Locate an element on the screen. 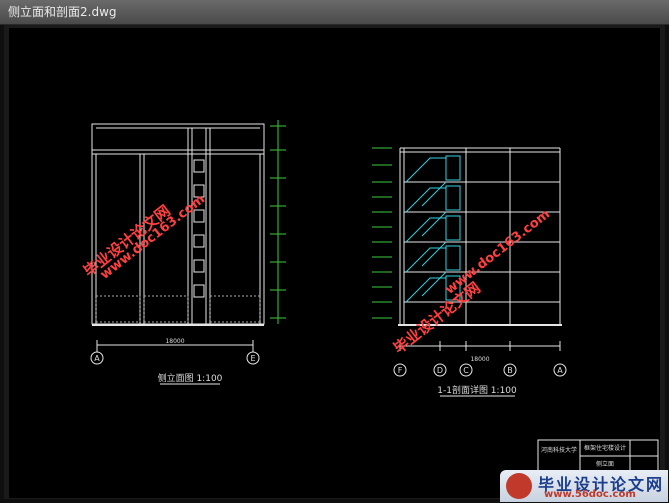  left-caption: 侧立面图 1:100 is located at coordinates (190, 378).